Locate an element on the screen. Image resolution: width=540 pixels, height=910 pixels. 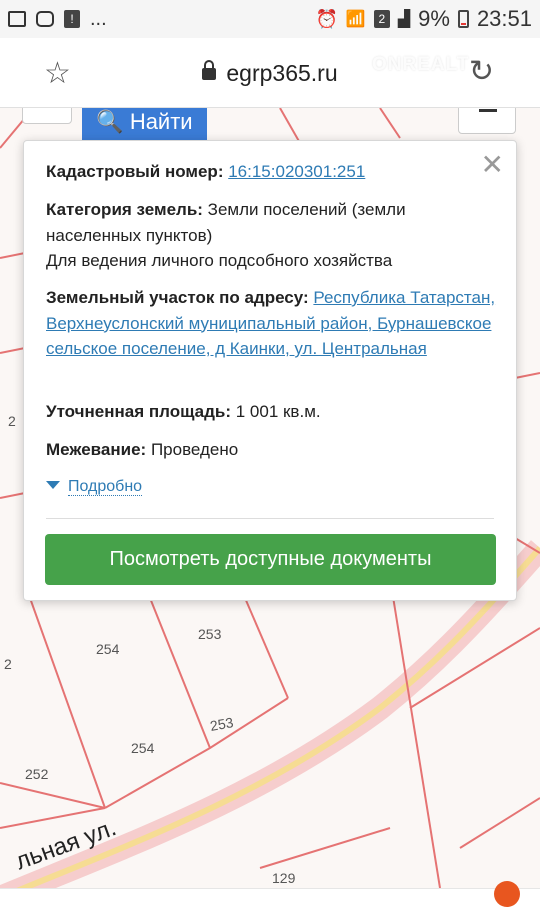
clock: 23:51 is located at coordinates (504, 18).